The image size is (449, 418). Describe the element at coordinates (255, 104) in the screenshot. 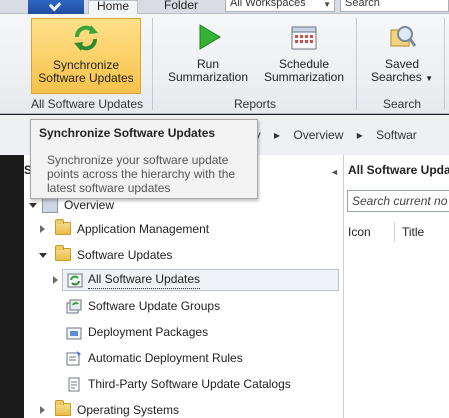

I see `group-label-reports: Reports` at that location.